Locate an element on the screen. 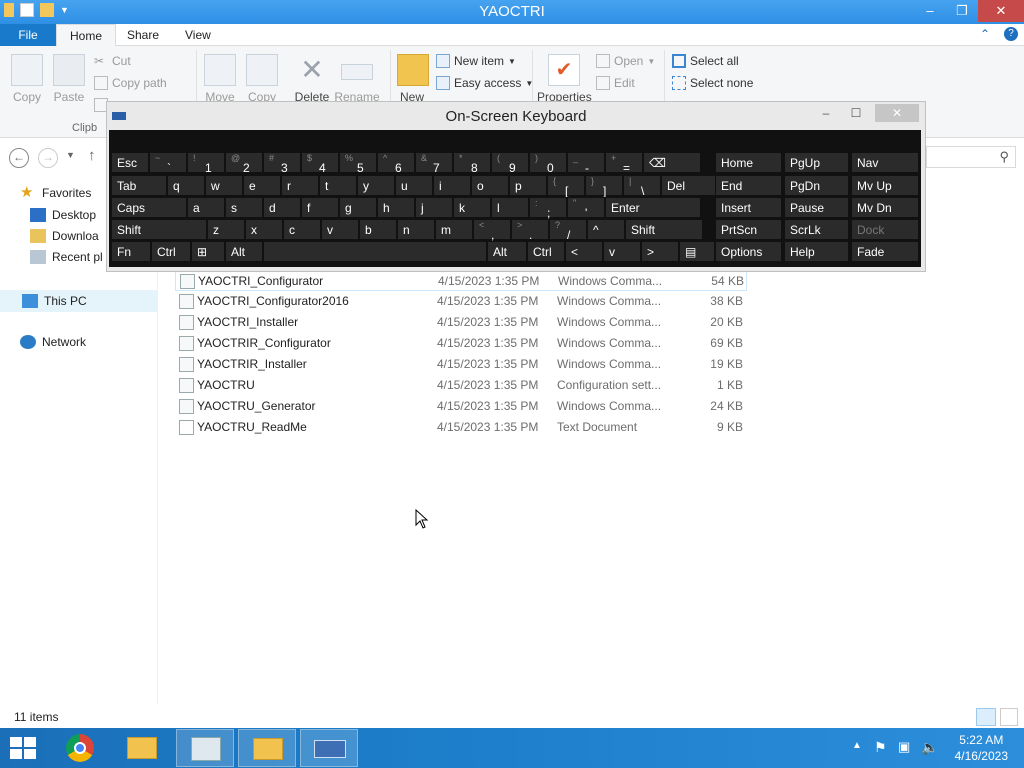  osk-maximize-button: ☐ is located at coordinates (856, 113).